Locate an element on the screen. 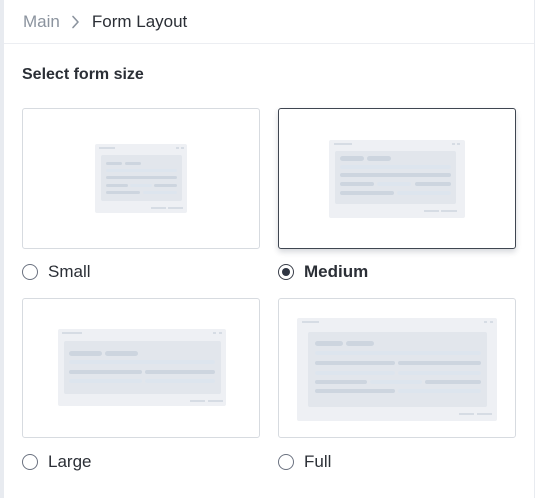 This screenshot has width=535, height=498. section-title: Select form size is located at coordinates (83, 74).